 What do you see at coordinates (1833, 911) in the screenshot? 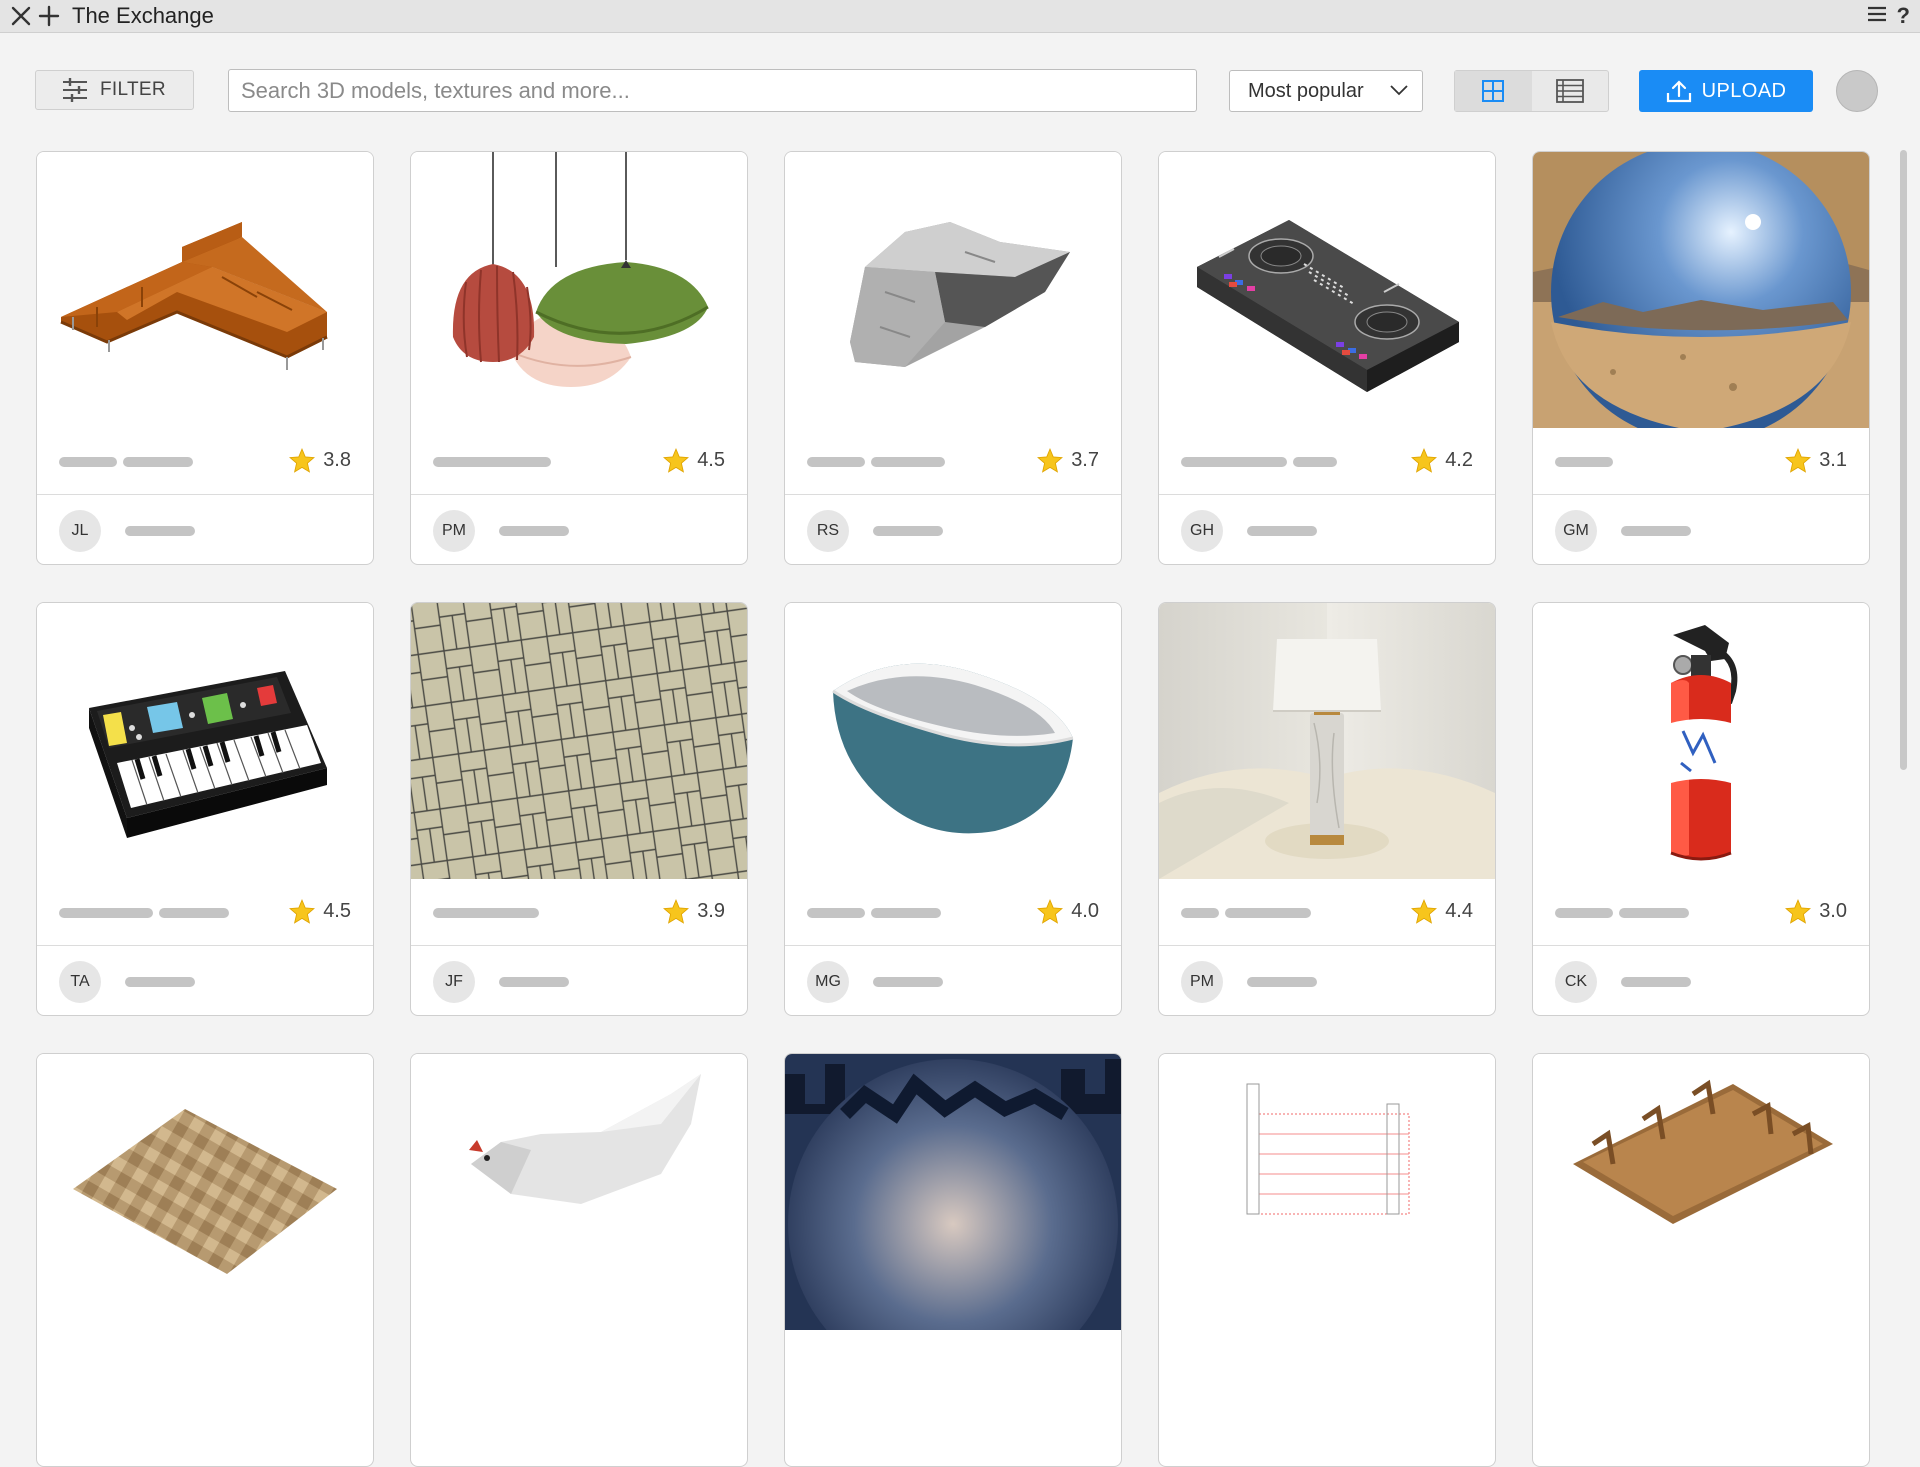
I see `rating-value: 3.0` at bounding box center [1833, 911].